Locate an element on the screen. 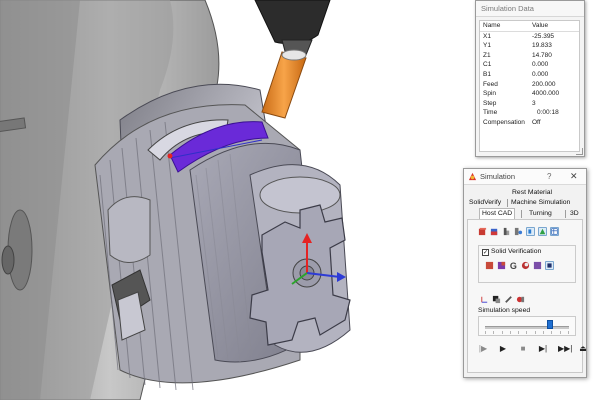 The image size is (600, 400). cube-blue-icon is located at coordinates (494, 231).